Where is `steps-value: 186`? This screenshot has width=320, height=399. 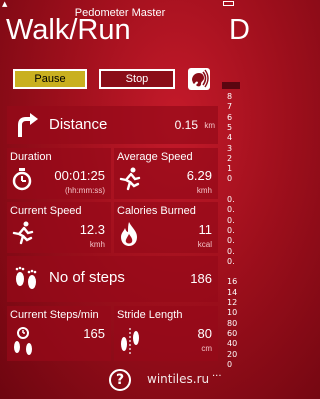 steps-value: 186 is located at coordinates (201, 278).